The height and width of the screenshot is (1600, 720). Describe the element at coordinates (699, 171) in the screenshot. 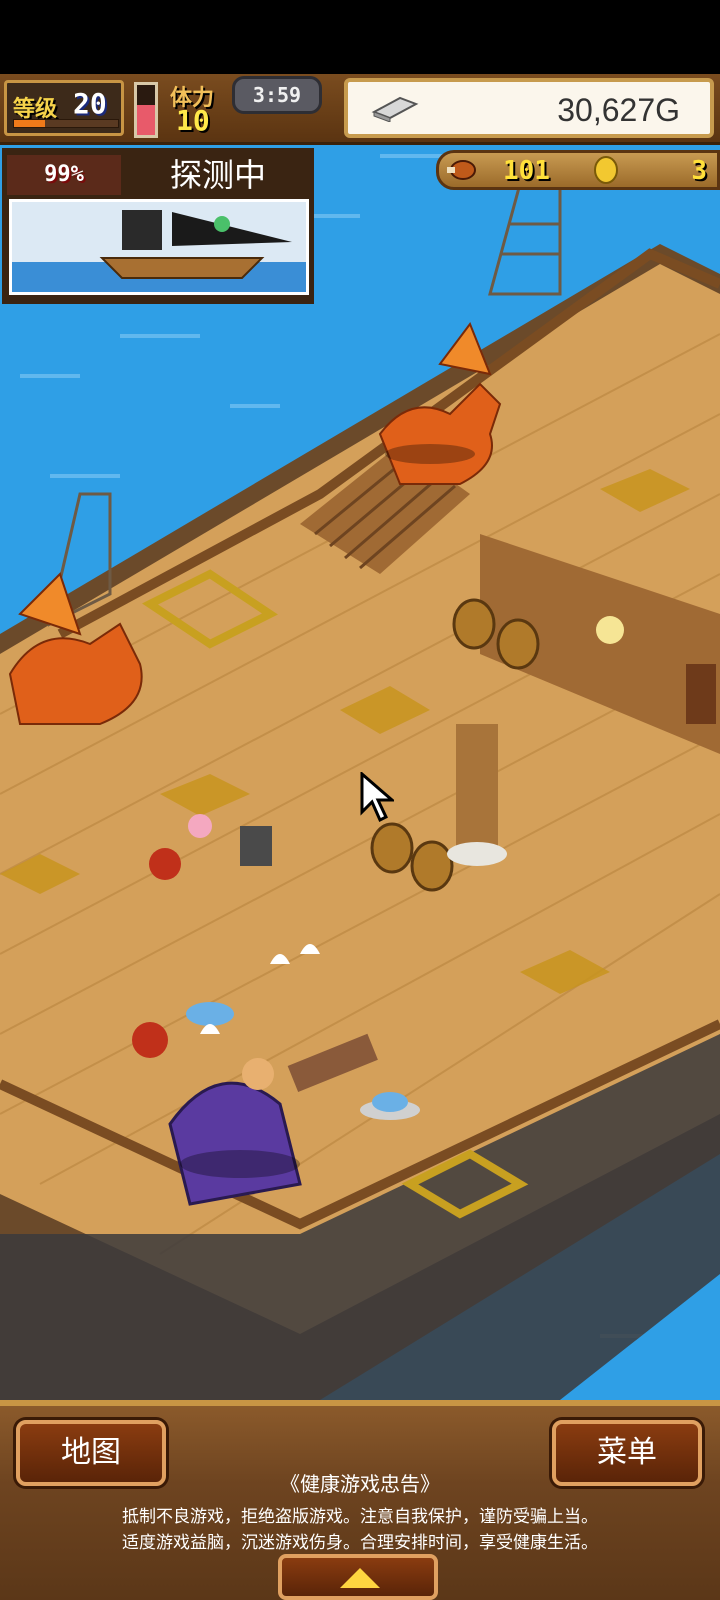

I see `coin-value: 3` at that location.